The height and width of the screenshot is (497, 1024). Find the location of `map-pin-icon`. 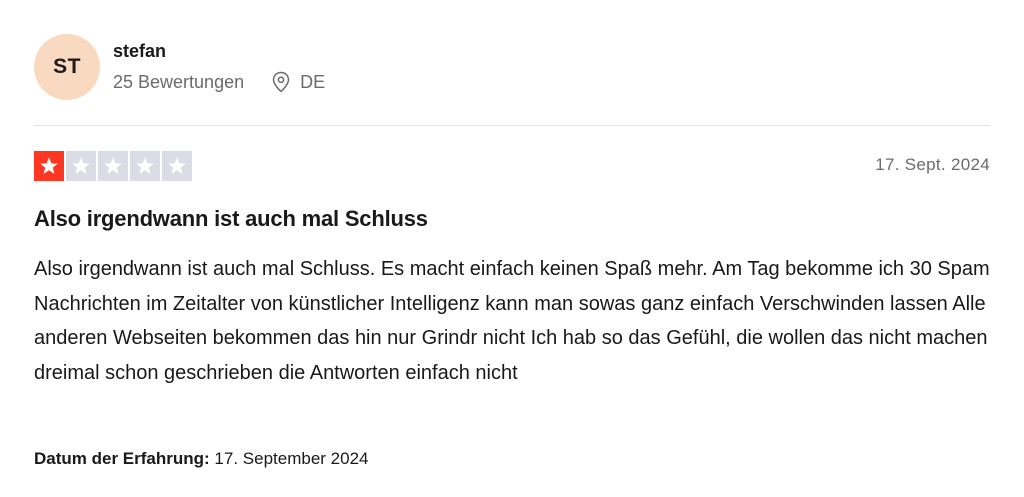

map-pin-icon is located at coordinates (281, 82).